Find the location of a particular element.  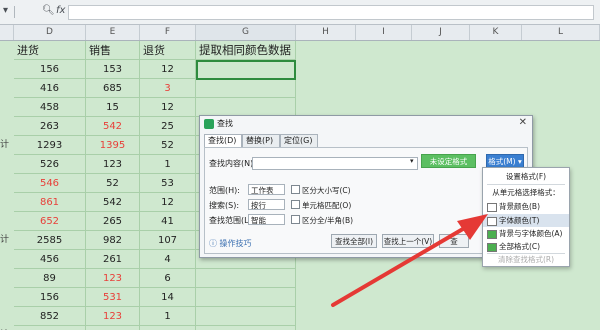

cell-purchase: 652 is located at coordinates (50, 221).